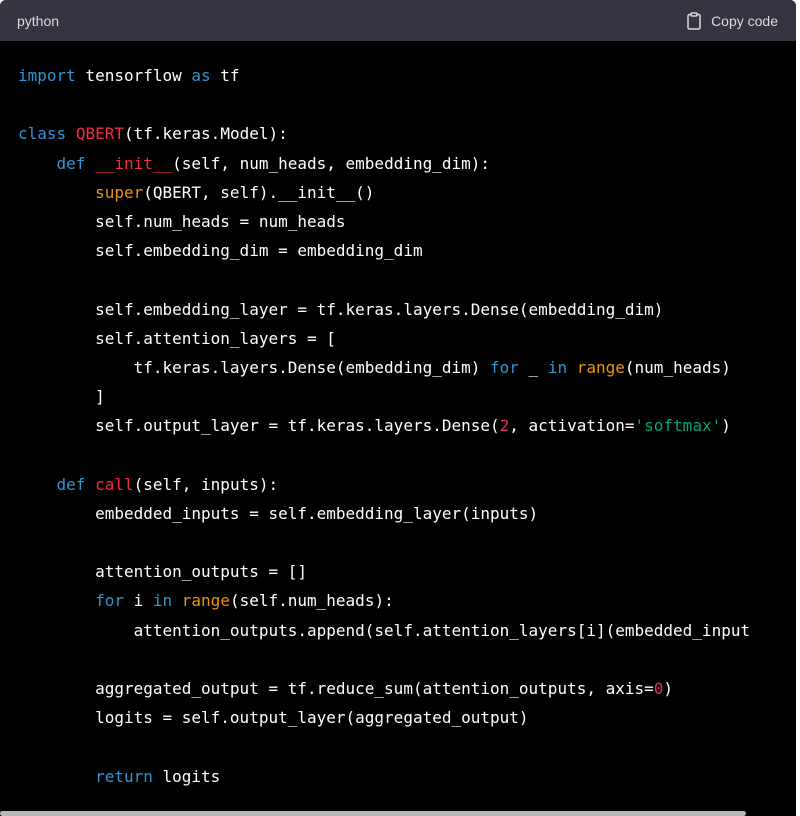 This screenshot has height=816, width=800. I want to click on language-label: python, so click(38, 20).